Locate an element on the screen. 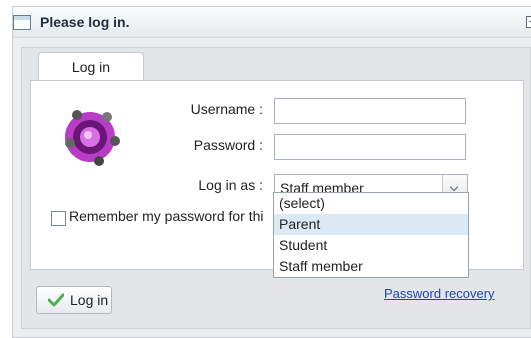 This screenshot has width=531, height=338. login-as-dropdown: (select) Parent Student Staff member is located at coordinates (371, 235).